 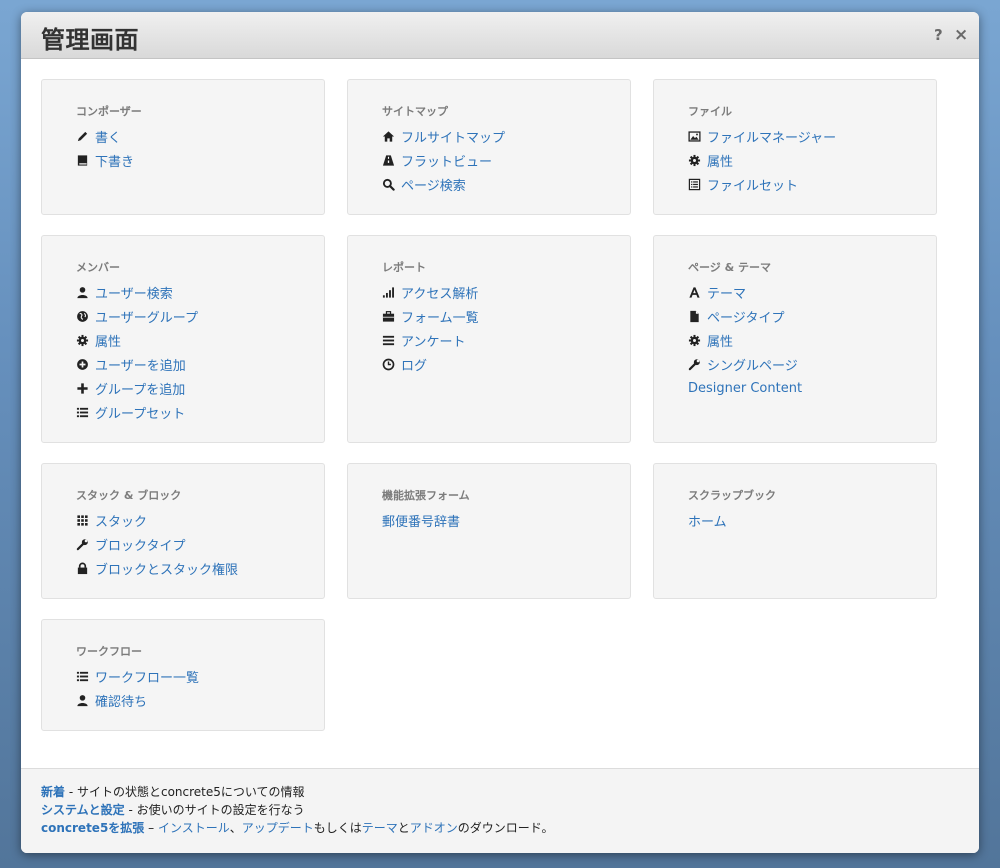 I want to click on panel-title: ワークフロー, so click(x=109, y=651).